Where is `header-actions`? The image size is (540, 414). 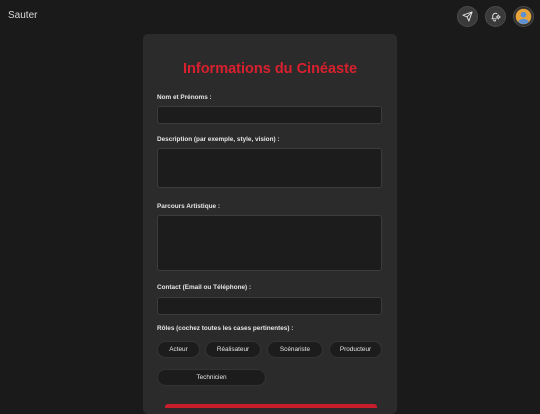 header-actions is located at coordinates (495, 16).